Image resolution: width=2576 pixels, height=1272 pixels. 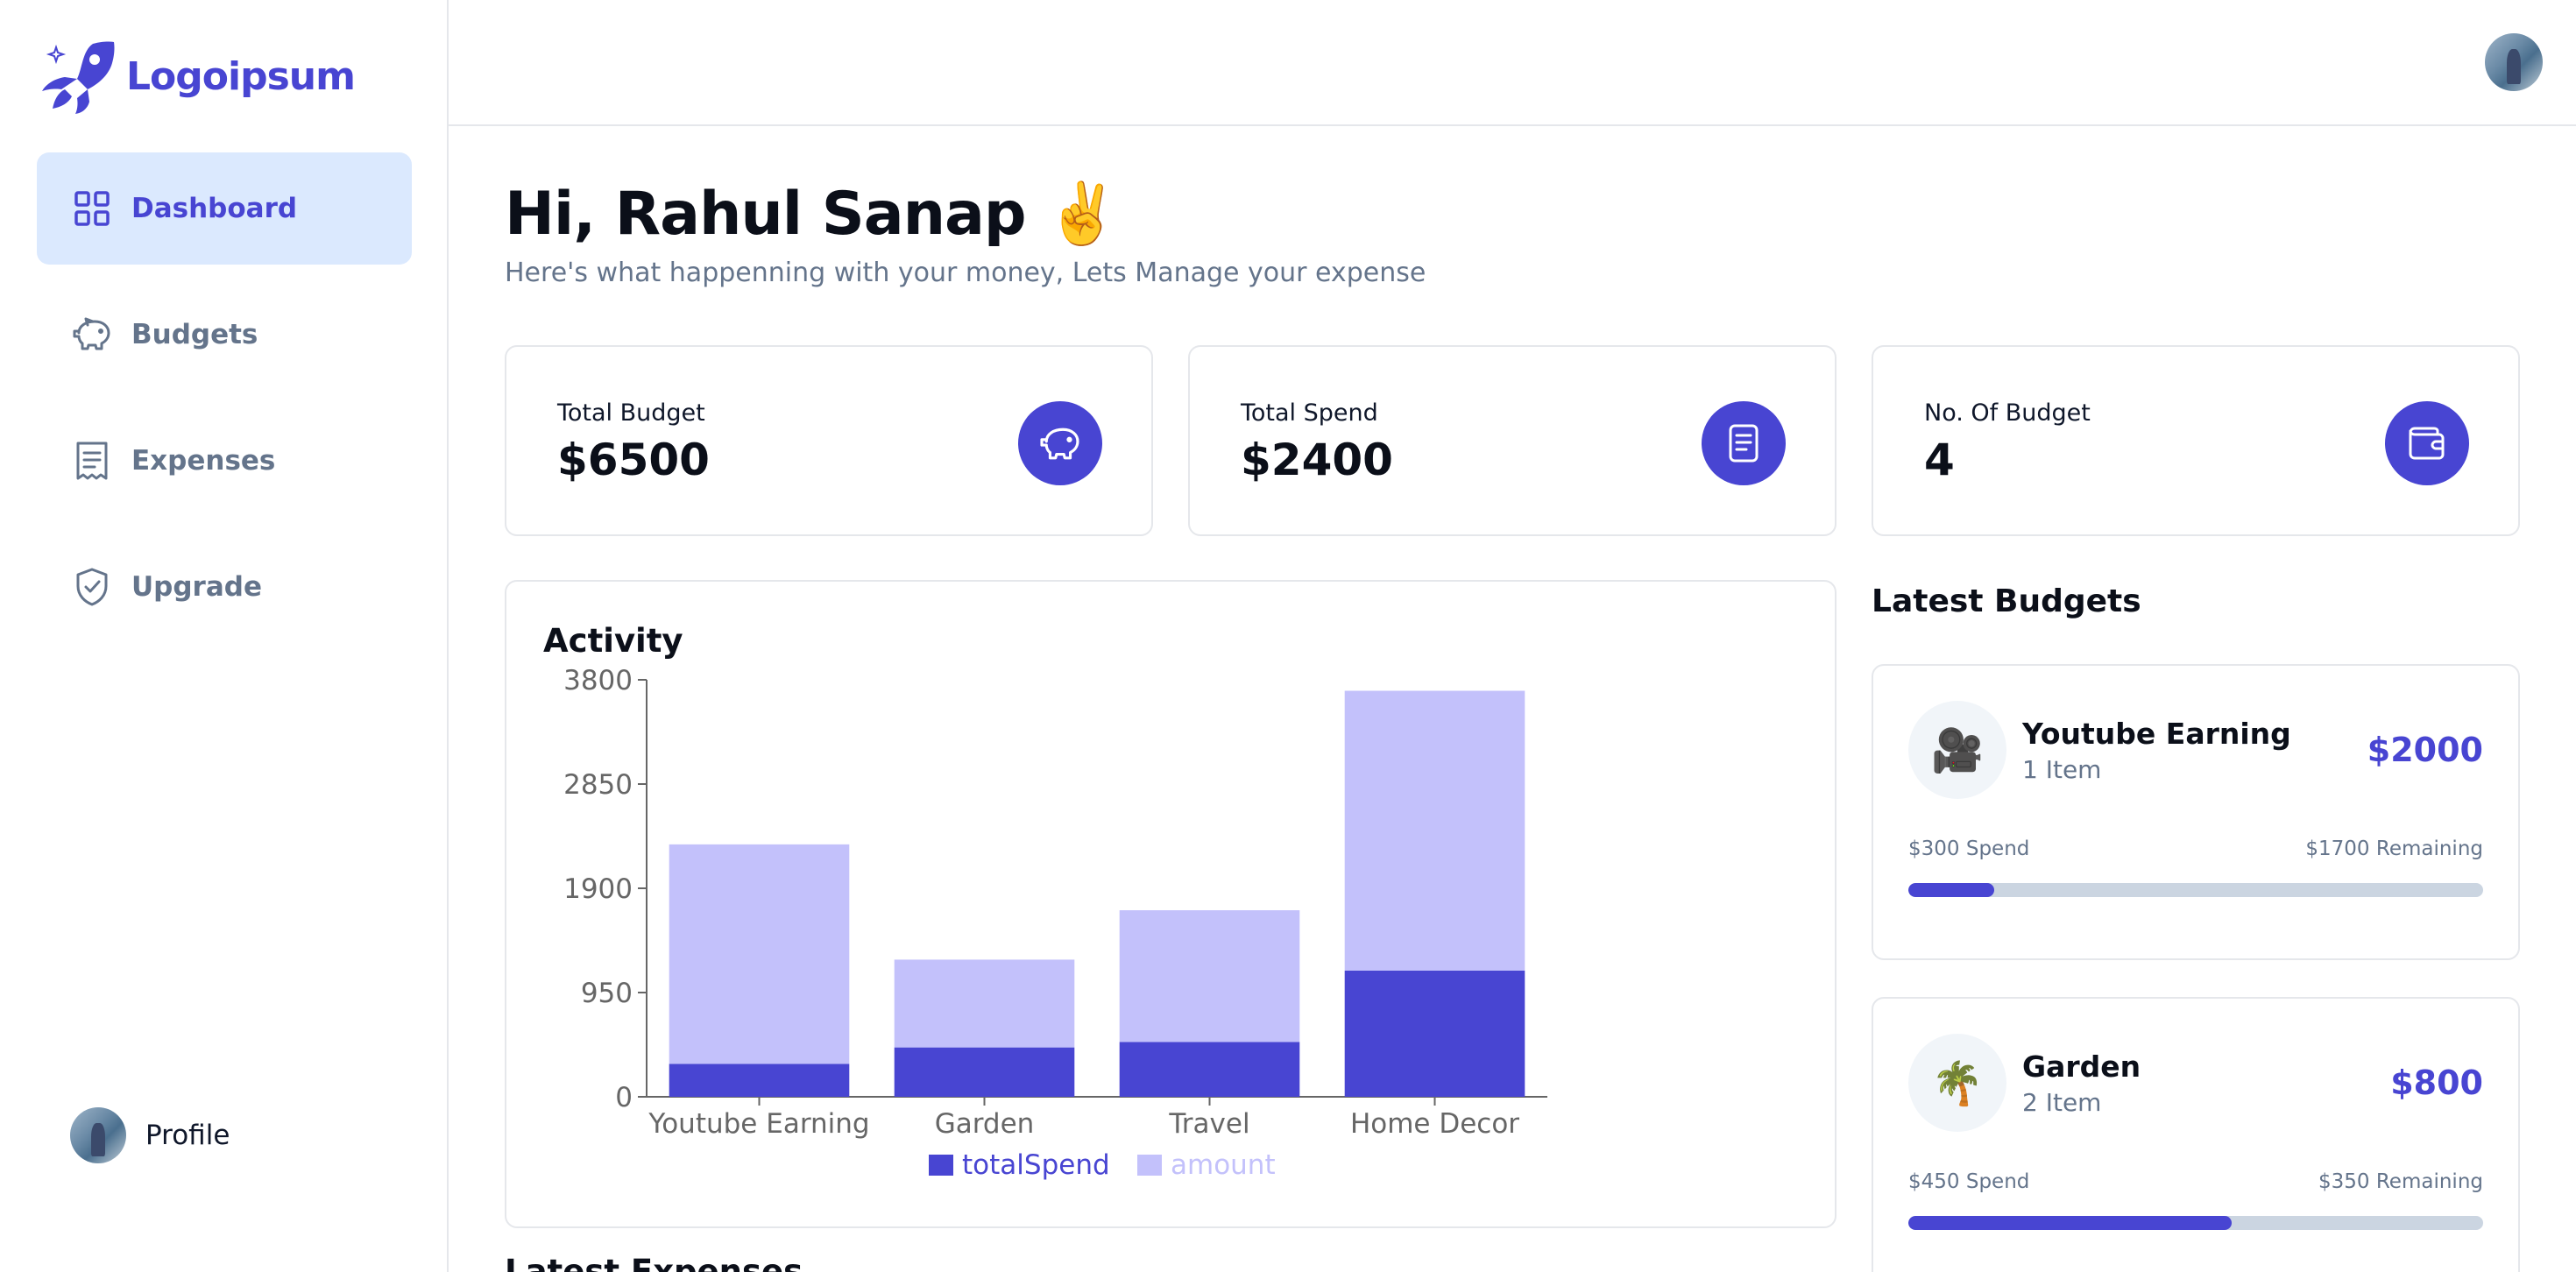 I want to click on budget-item-count: 2 Item, so click(x=2062, y=1102).